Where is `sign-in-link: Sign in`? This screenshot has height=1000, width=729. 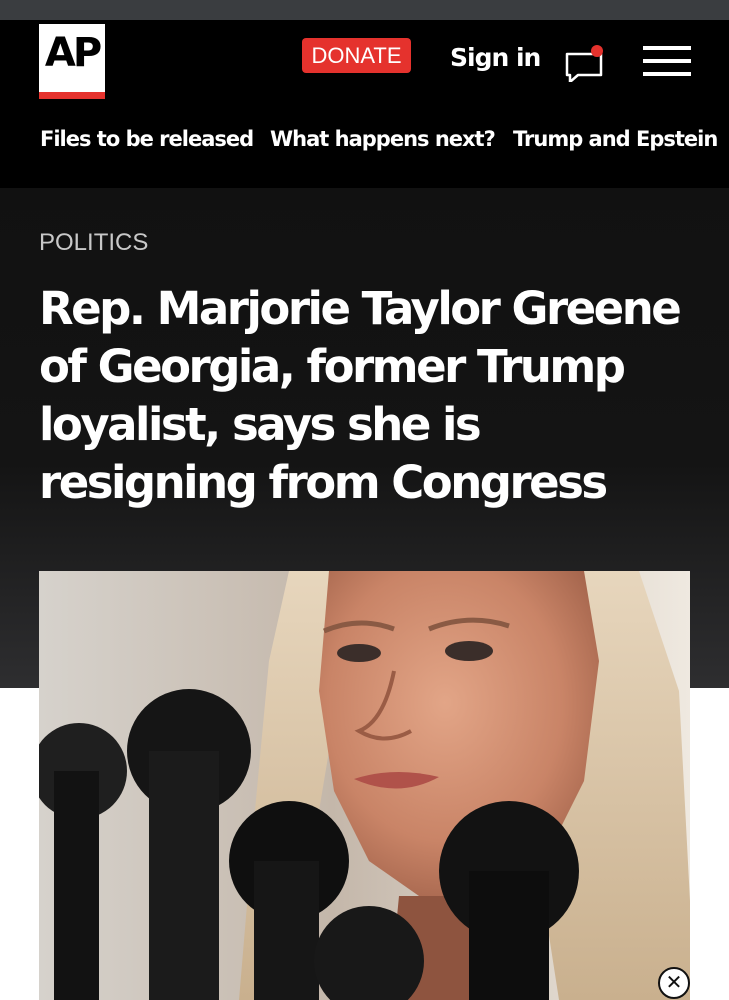
sign-in-link: Sign in is located at coordinates (495, 58).